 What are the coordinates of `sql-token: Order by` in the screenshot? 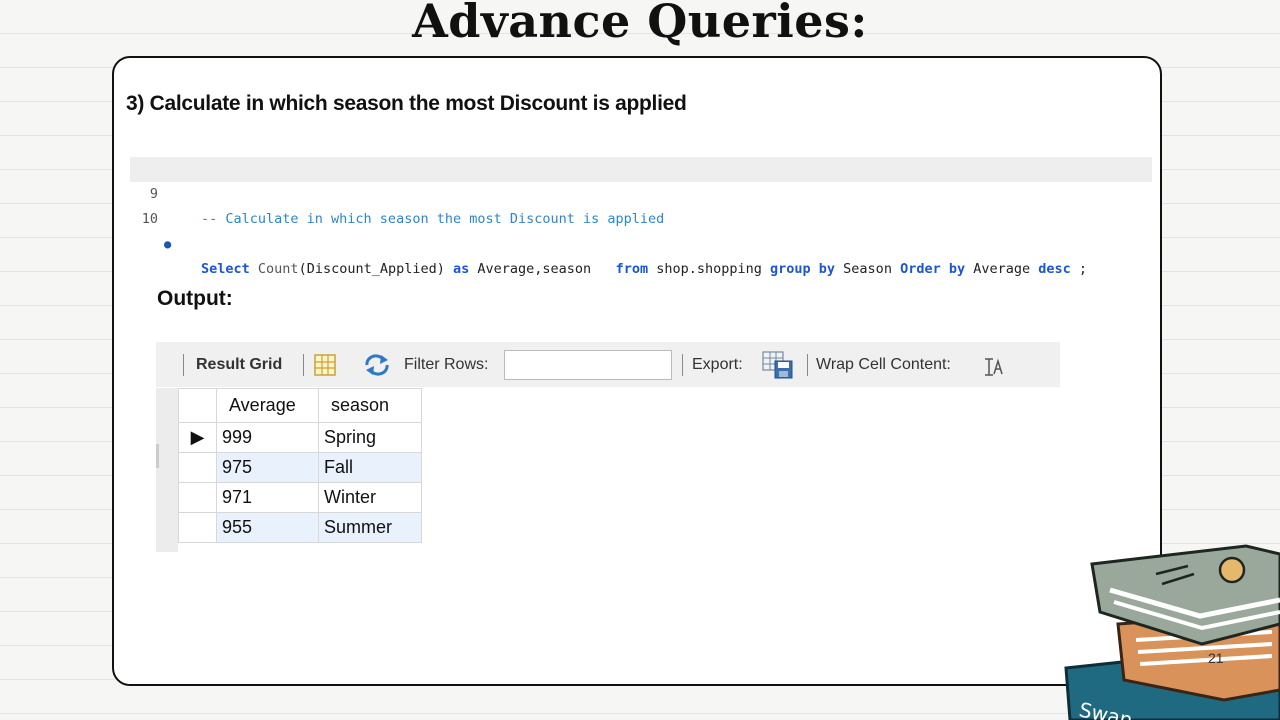 It's located at (933, 269).